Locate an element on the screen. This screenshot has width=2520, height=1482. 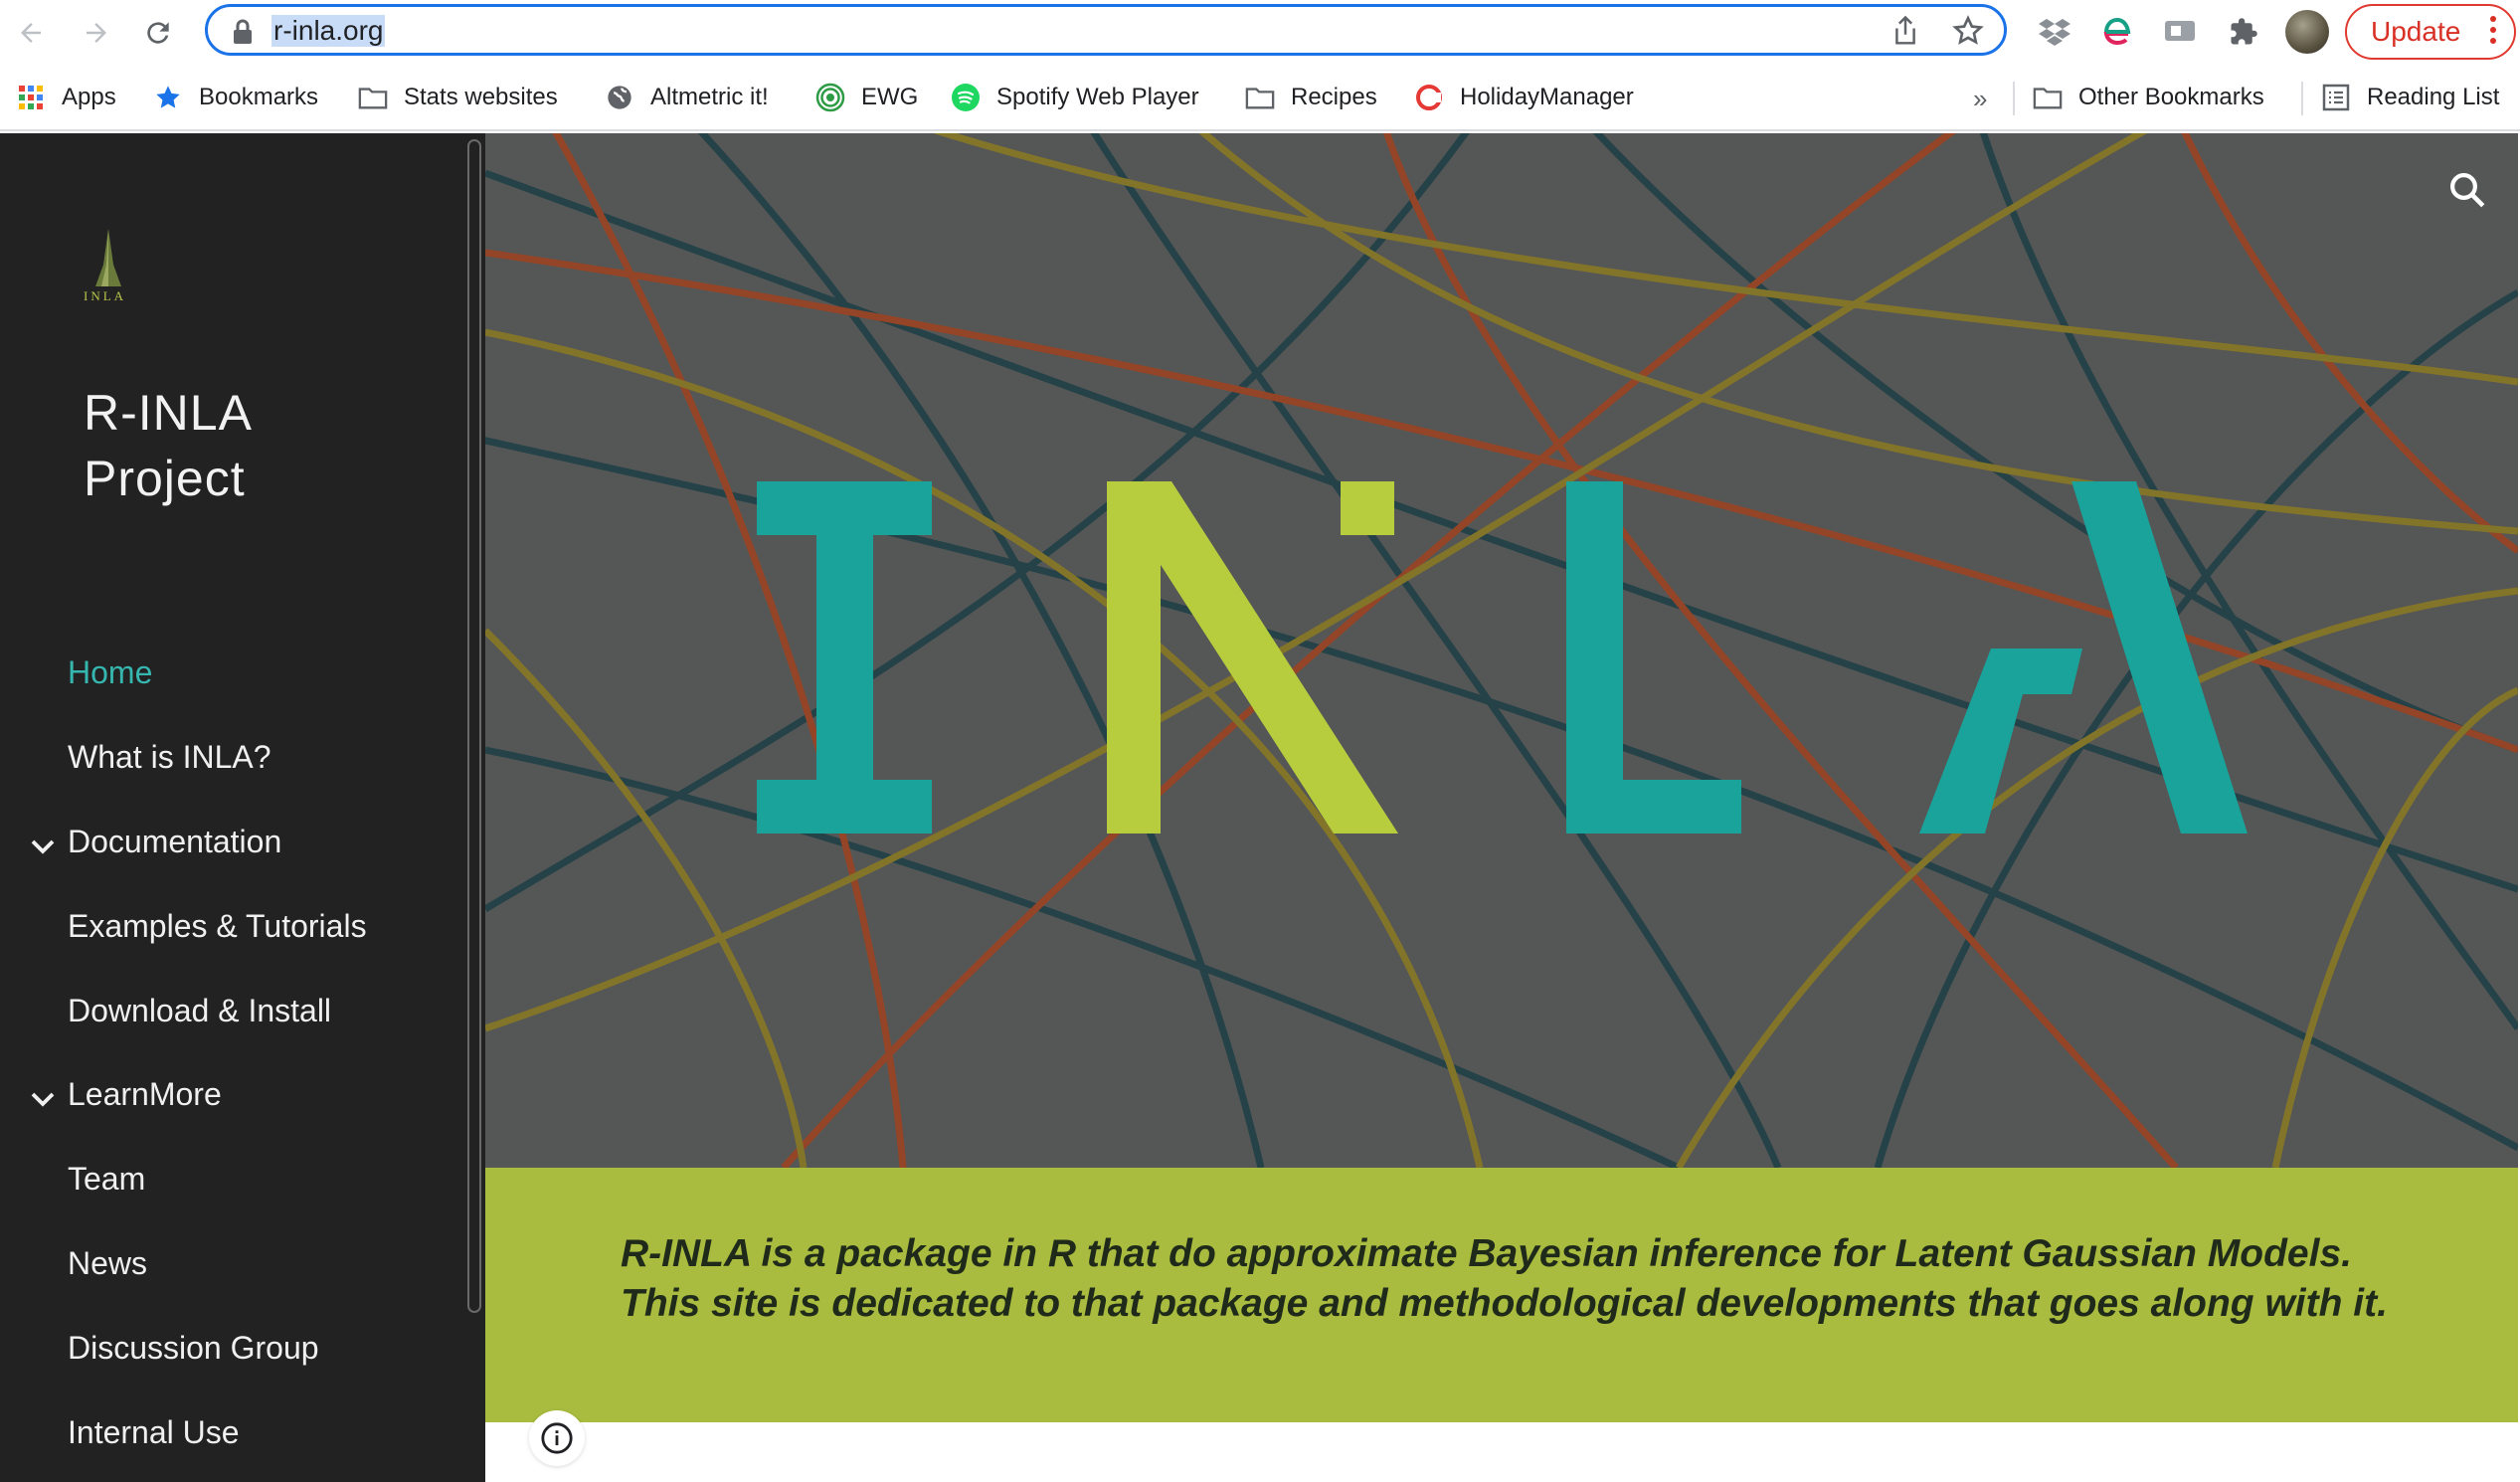
bookmark-holidaymanager: HolidayManager is located at coordinates (1524, 97).